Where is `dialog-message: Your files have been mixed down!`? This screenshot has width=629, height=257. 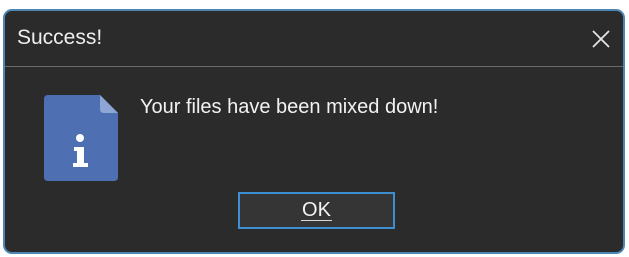 dialog-message: Your files have been mixed down! is located at coordinates (289, 107).